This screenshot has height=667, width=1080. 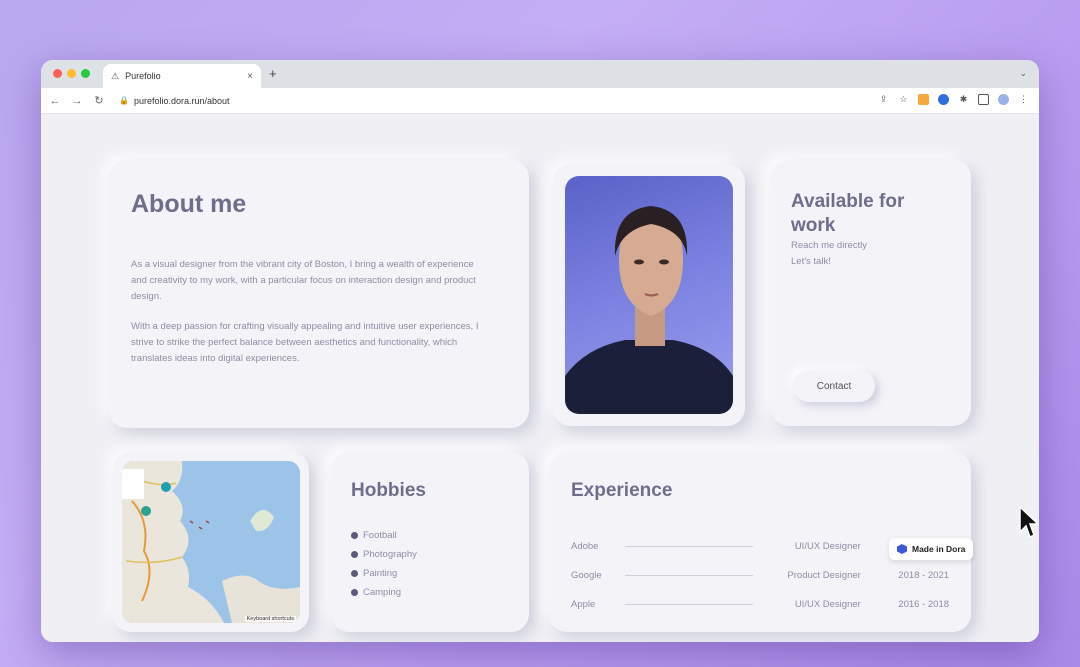 I want to click on list-item: Football, so click(x=430, y=535).